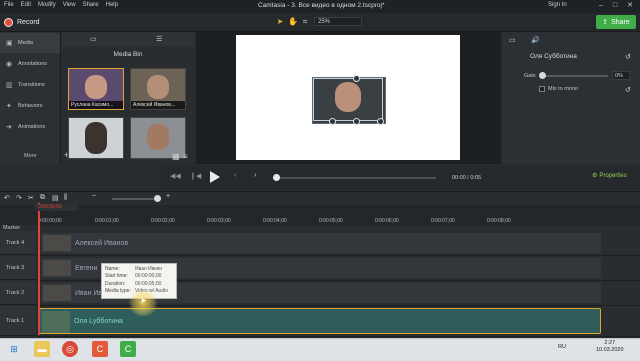  Describe the element at coordinates (30, 64) in the screenshot. I see `nav-annotations: ◉ Annotations` at that location.